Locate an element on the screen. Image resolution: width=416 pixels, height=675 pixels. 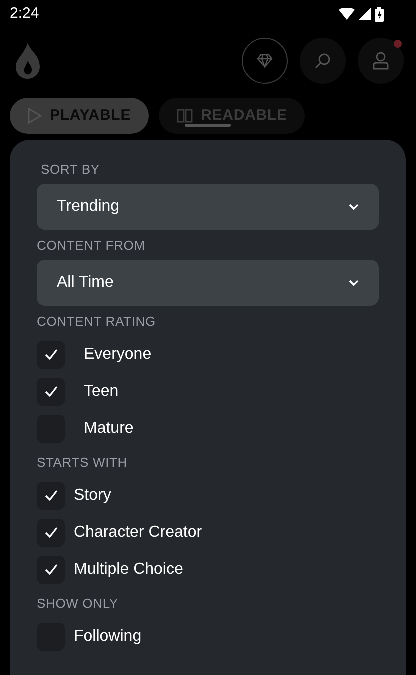
diamond-icon is located at coordinates (265, 61).